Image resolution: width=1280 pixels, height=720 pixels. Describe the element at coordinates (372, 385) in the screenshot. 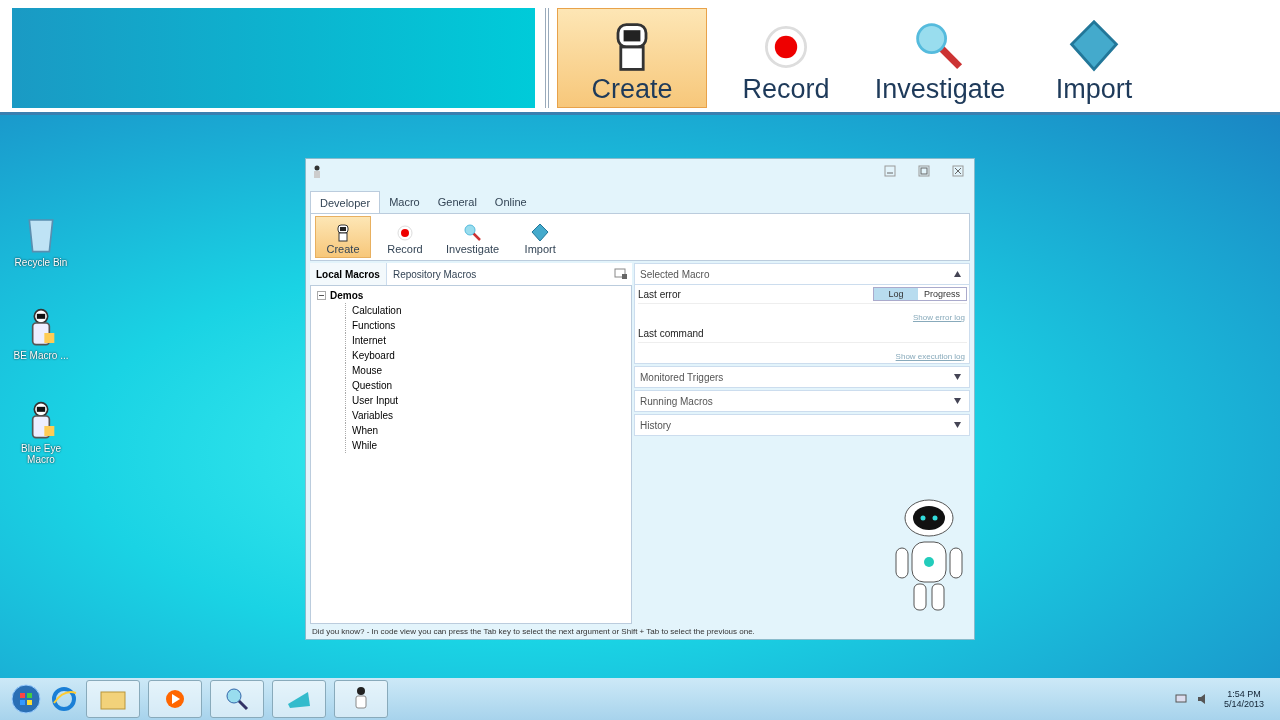

I see `tree-item: Question` at that location.